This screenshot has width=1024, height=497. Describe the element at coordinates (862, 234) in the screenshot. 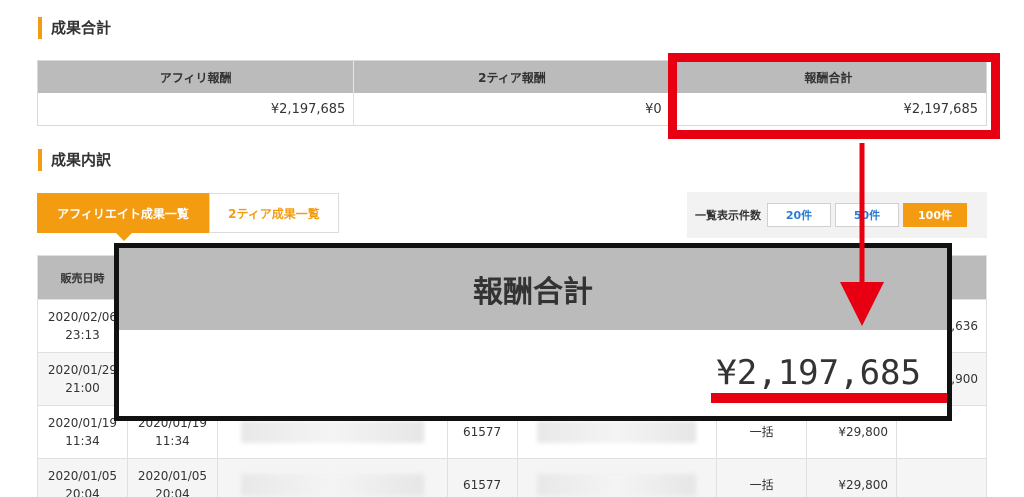

I see `arrow-icon` at that location.